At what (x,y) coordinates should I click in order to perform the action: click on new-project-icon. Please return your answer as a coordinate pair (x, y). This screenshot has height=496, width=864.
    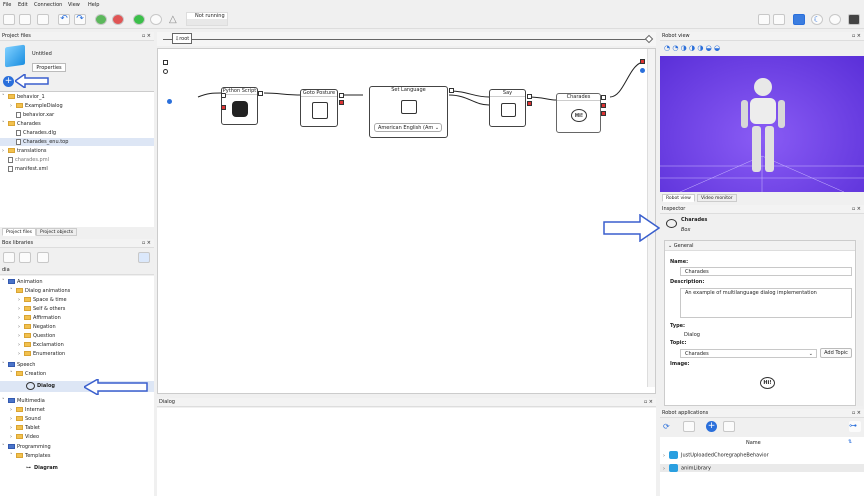
    Looking at the image, I should click on (9, 19).